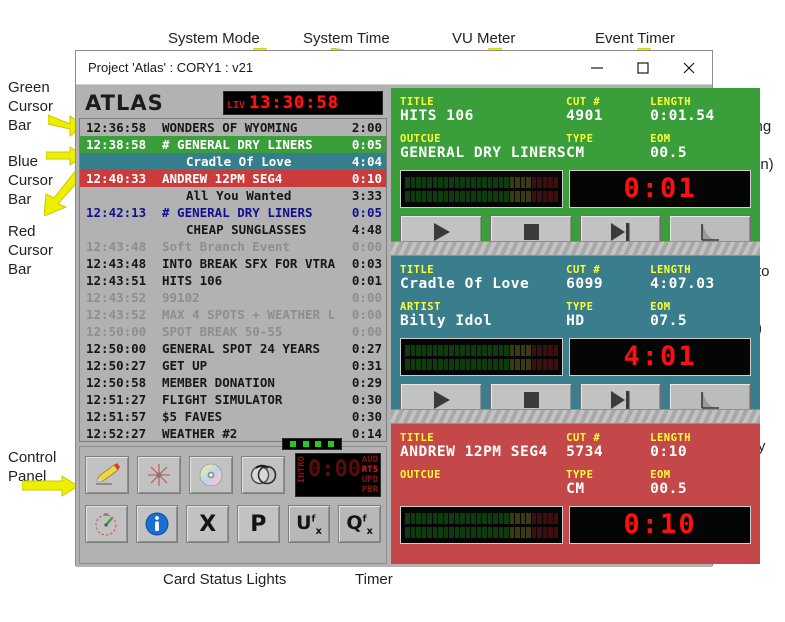  Describe the element at coordinates (157, 524) in the screenshot. I see `info-icon` at that location.